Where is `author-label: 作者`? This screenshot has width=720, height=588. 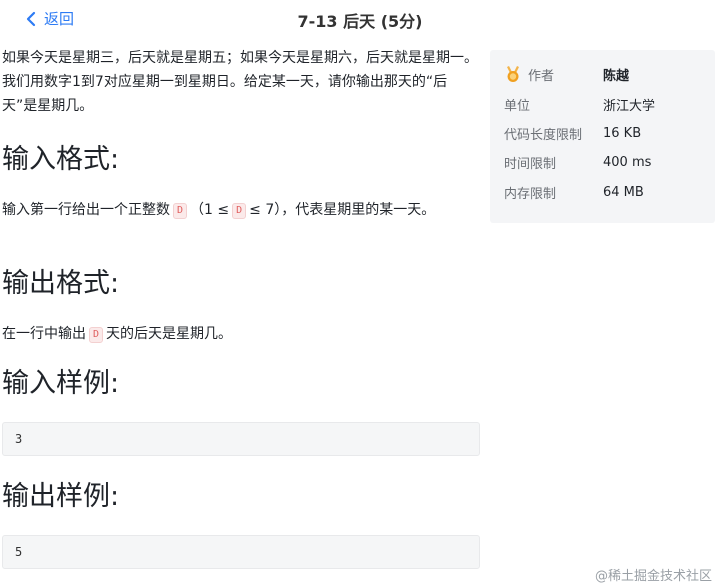 author-label: 作者 is located at coordinates (541, 76).